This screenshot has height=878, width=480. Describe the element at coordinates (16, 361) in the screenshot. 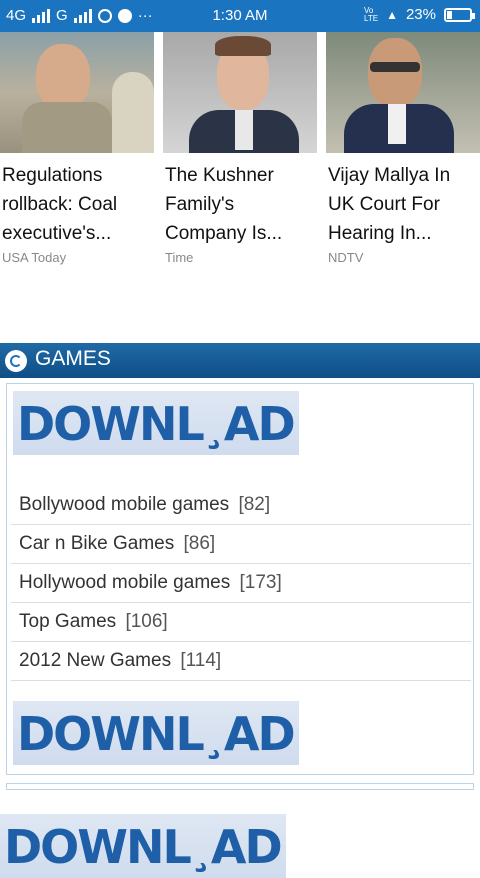

I see `section-logo-icon` at that location.